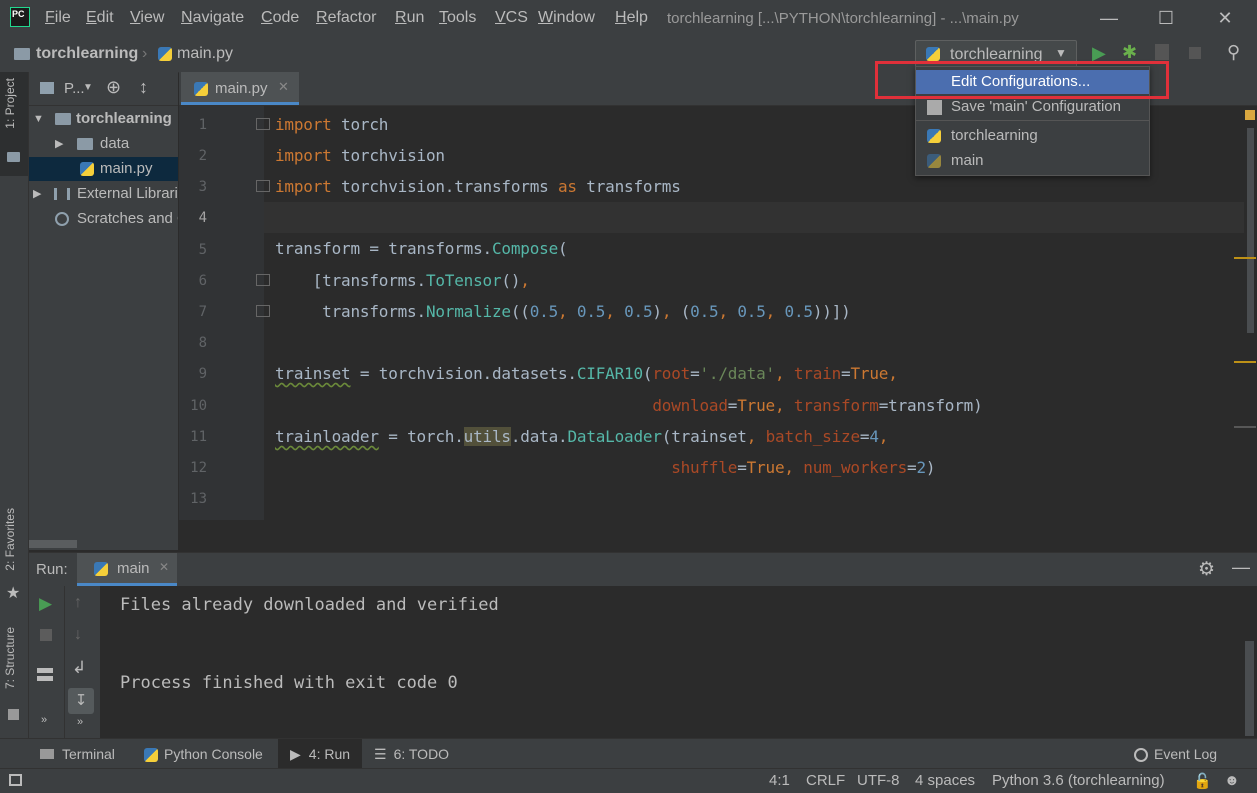 The image size is (1257, 793). Describe the element at coordinates (1245, 427) in the screenshot. I see `scroll-marker` at that location.